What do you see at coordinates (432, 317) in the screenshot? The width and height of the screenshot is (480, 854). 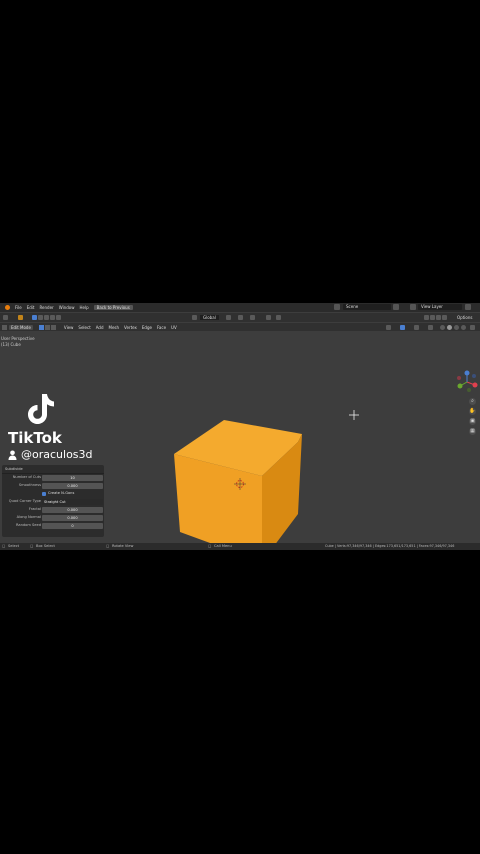 I see `mirror-y-icon` at bounding box center [432, 317].